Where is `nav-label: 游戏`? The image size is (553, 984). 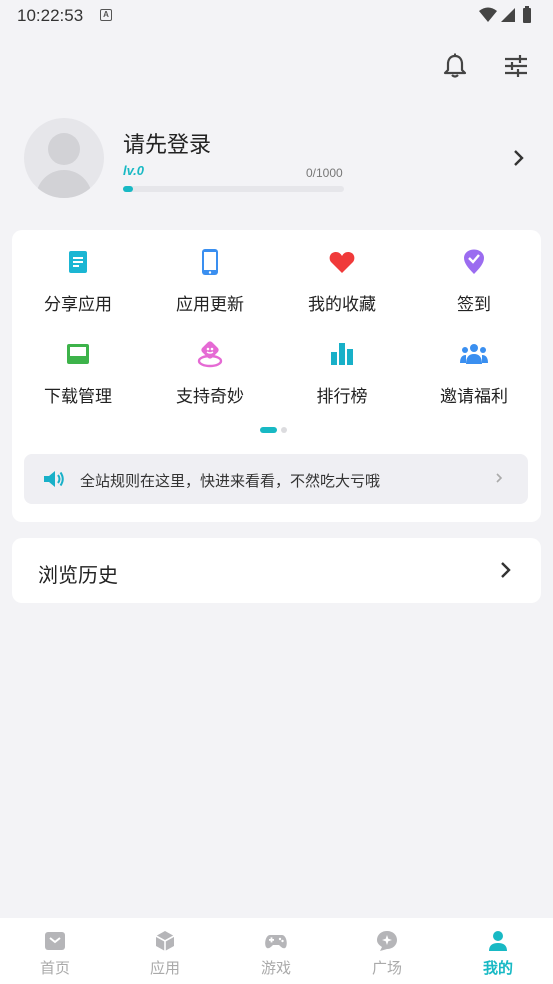
nav-label: 游戏 is located at coordinates (275, 968).